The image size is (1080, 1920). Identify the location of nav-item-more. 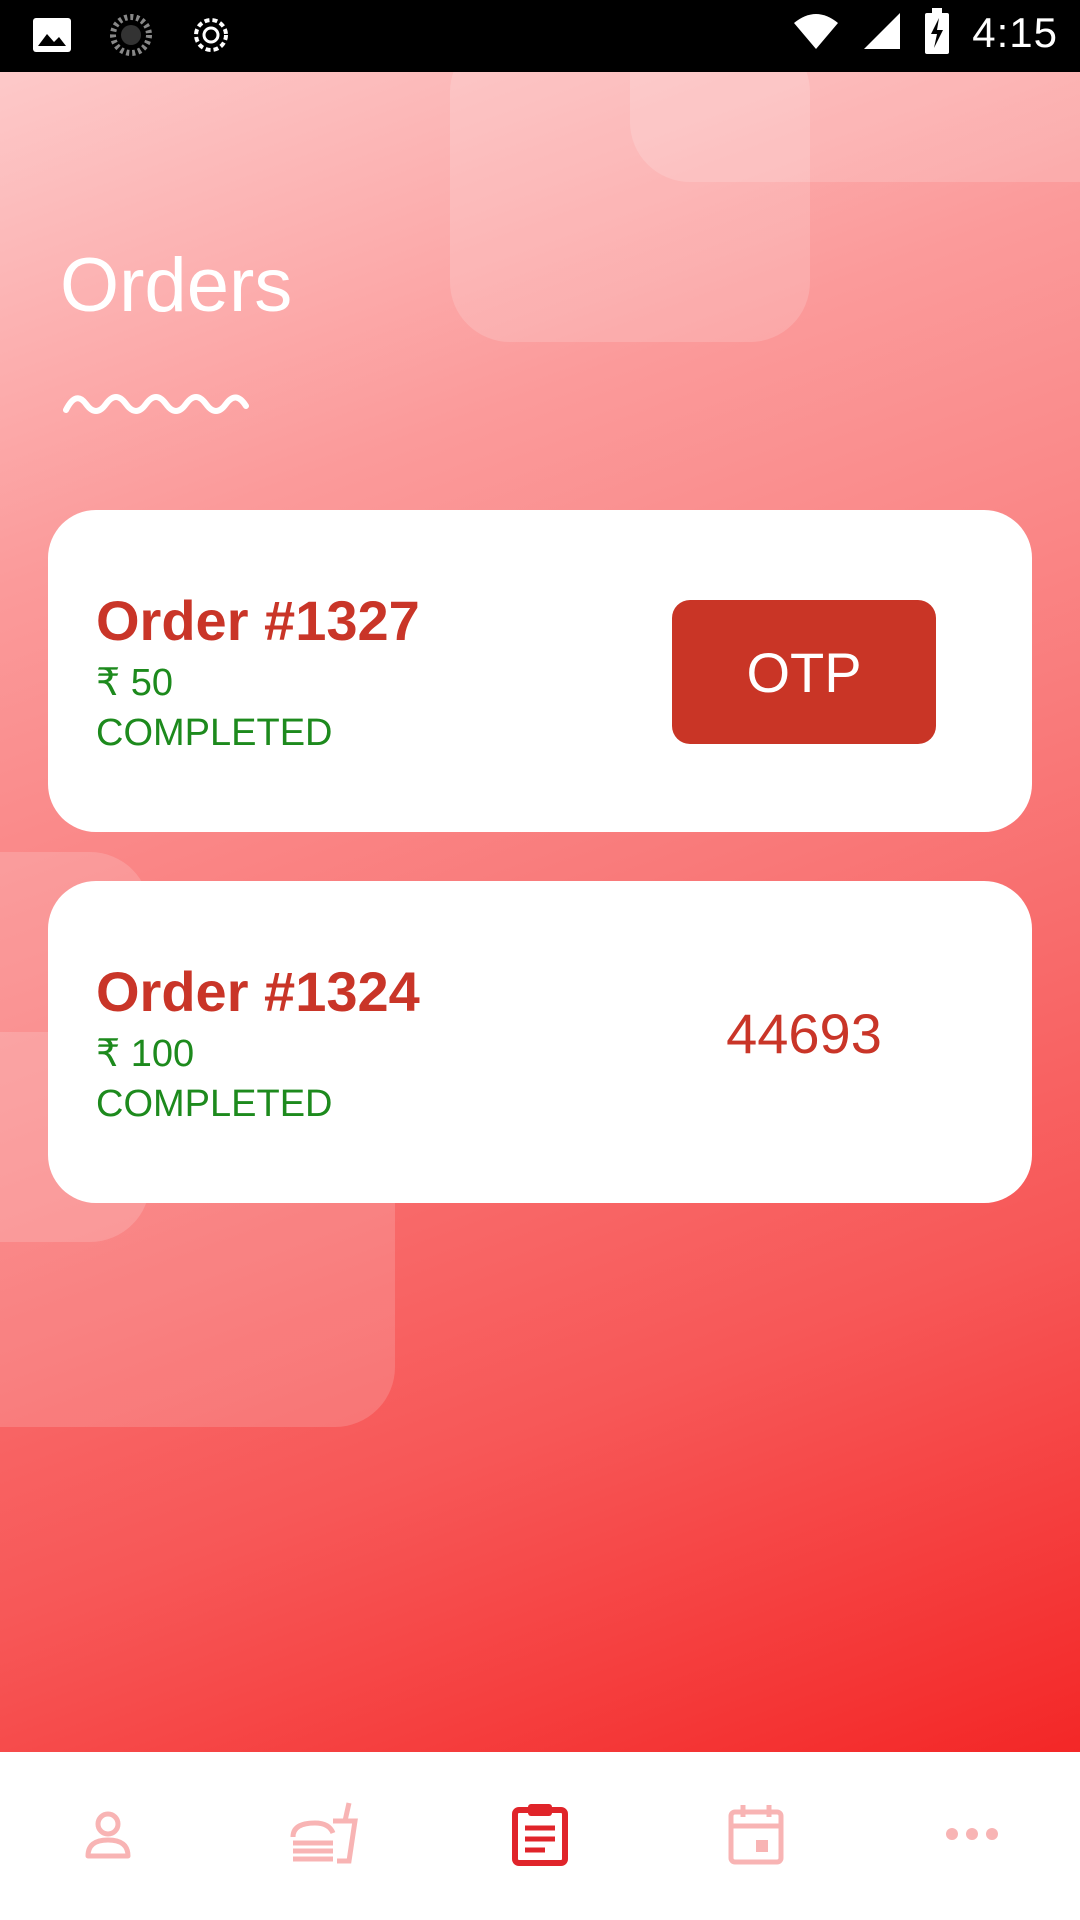
(972, 1836).